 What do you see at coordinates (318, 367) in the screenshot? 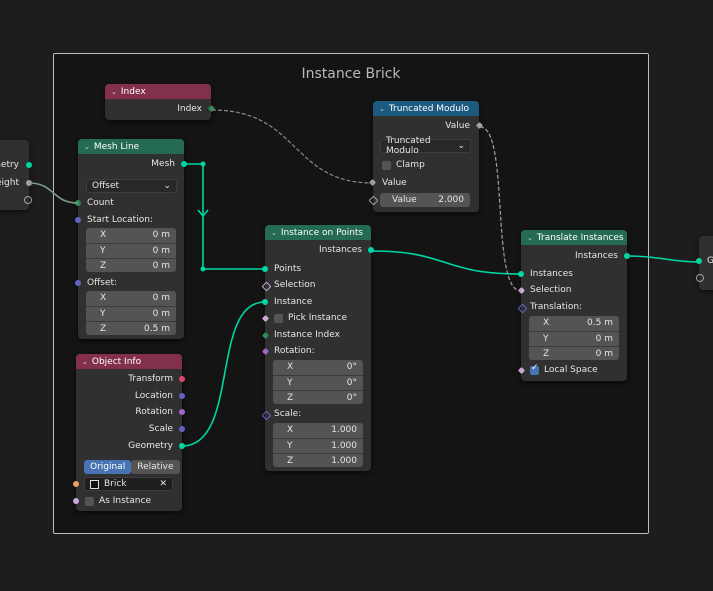
I see `rotation-x-field: X 0°` at bounding box center [318, 367].